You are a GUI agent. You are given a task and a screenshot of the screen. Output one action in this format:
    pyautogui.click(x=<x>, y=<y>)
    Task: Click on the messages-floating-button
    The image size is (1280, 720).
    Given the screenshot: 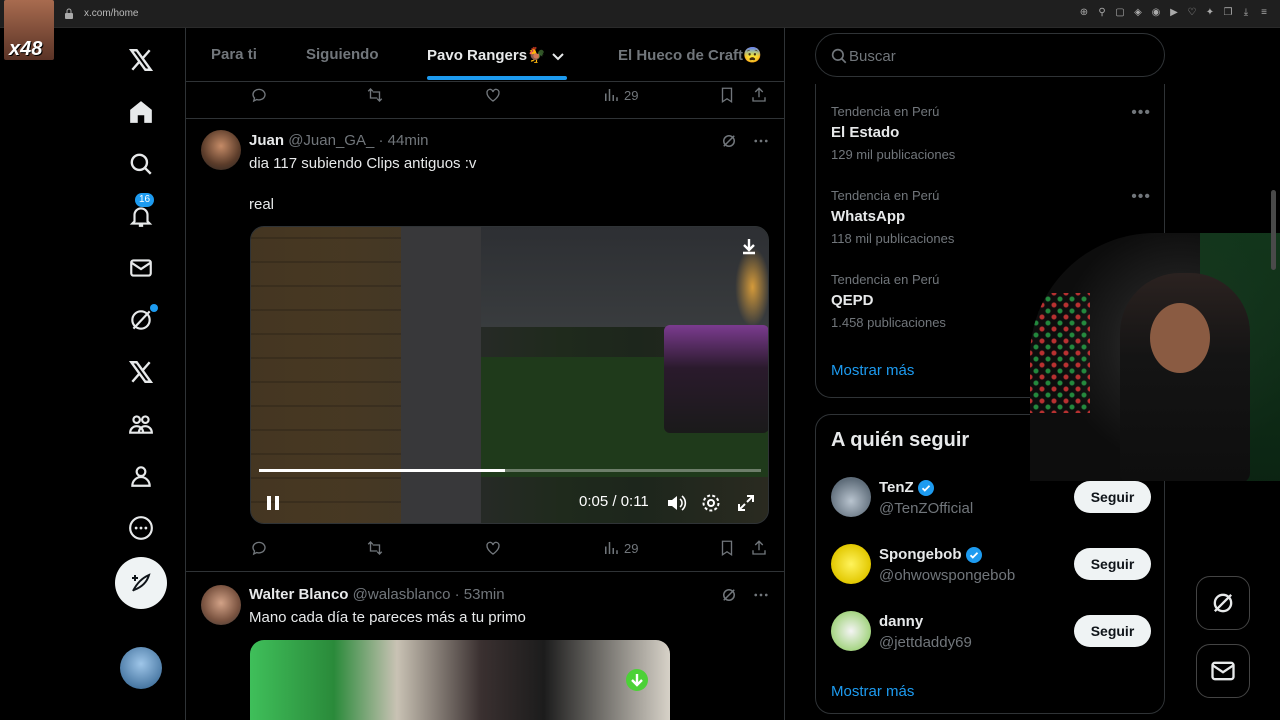 What is the action you would take?
    pyautogui.click(x=1223, y=671)
    